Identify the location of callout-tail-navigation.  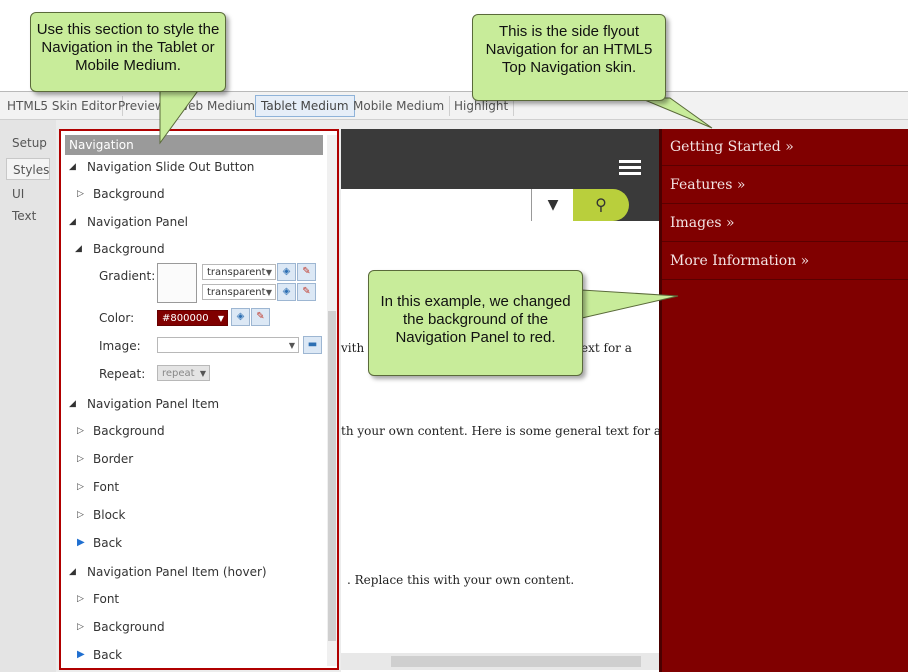
(180, 116).